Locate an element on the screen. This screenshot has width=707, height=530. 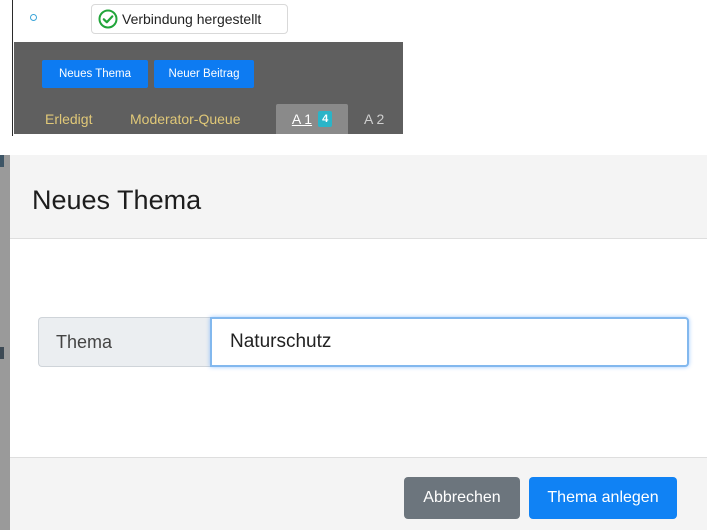
count-badge: 4 is located at coordinates (325, 119).